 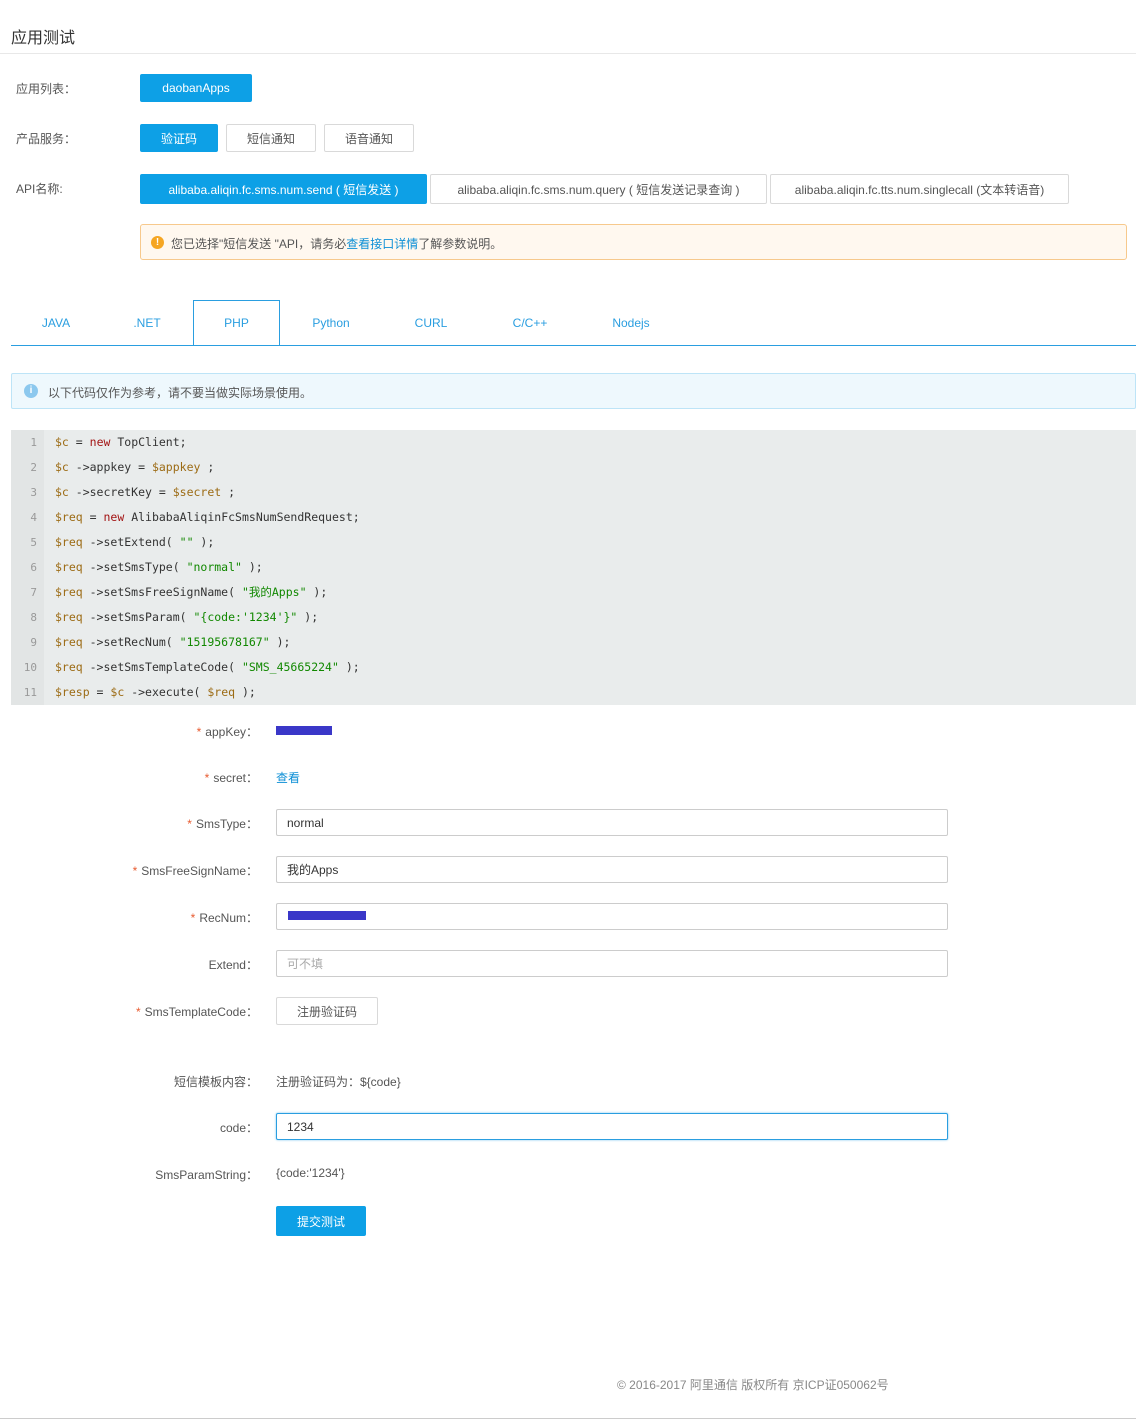 I want to click on code-text: $req ->setRecNum( "15195678167" );, so click(x=173, y=642).